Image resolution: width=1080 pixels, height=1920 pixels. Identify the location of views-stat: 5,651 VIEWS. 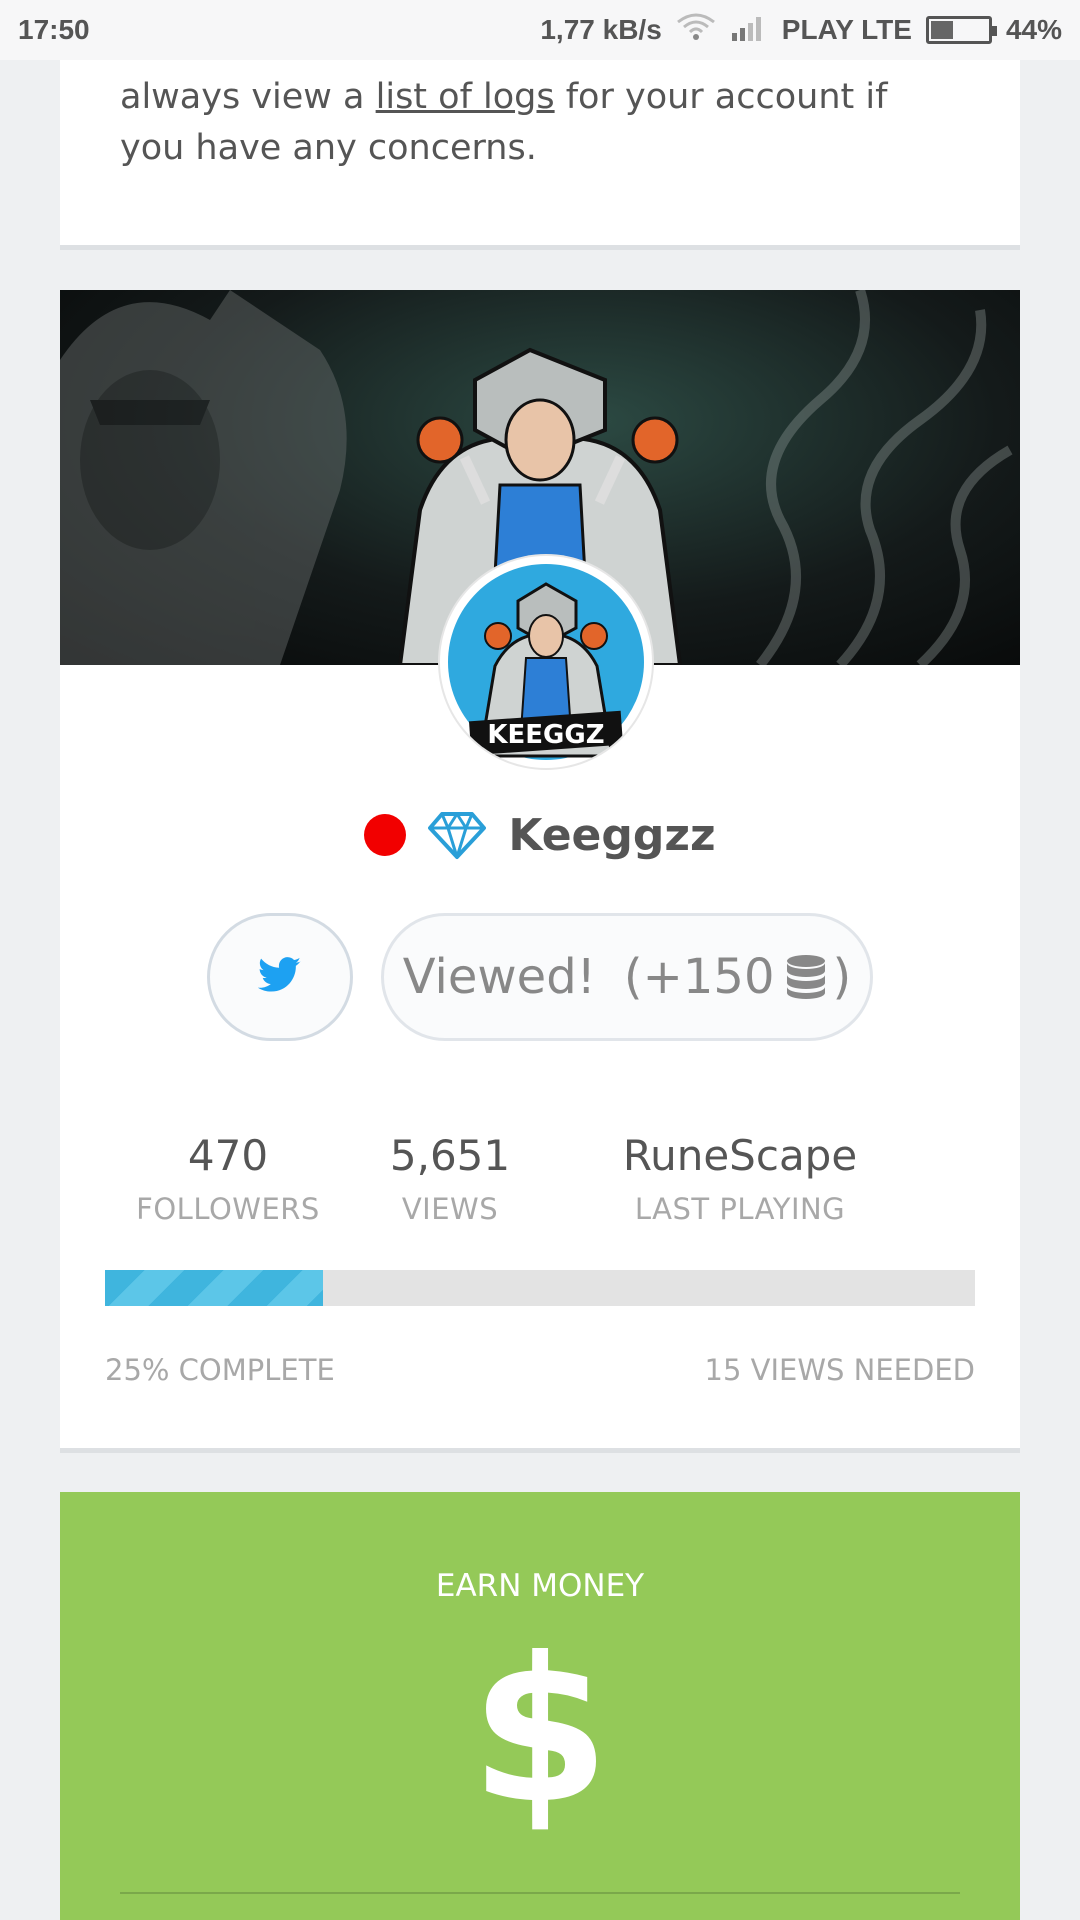
(450, 1178).